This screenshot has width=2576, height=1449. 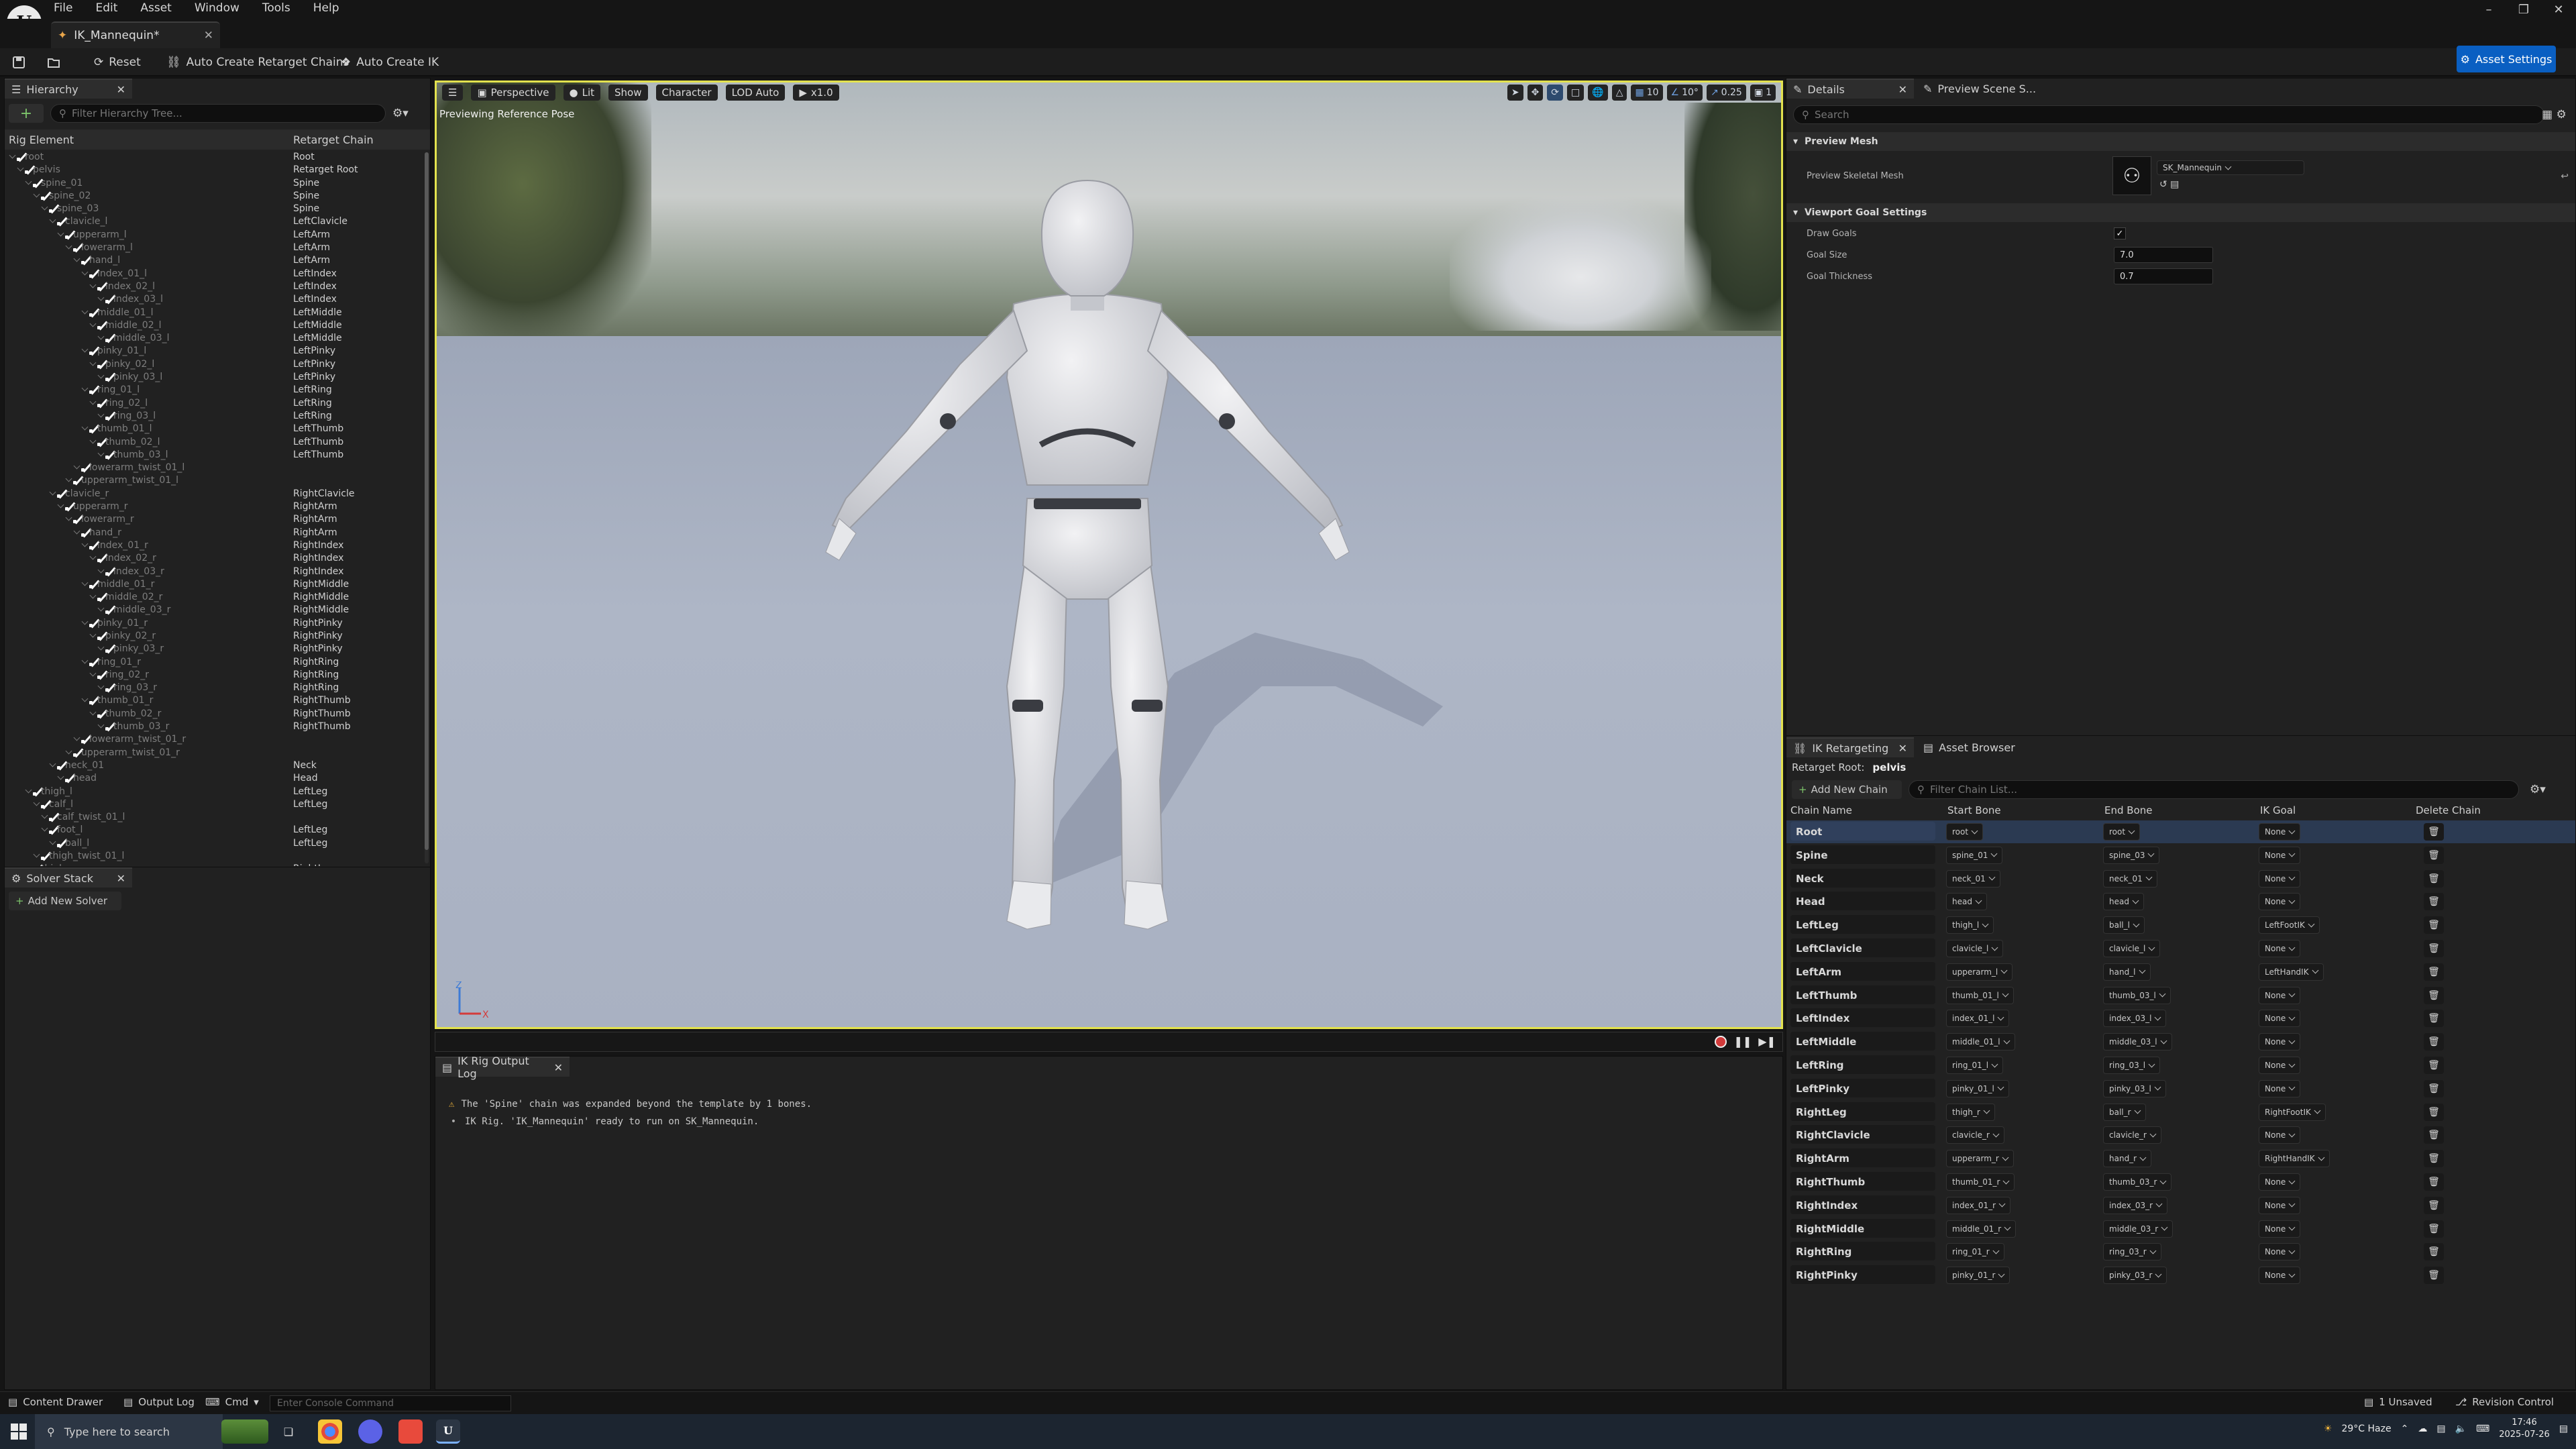 I want to click on chain-name-field: LeftRing, so click(x=1862, y=1064).